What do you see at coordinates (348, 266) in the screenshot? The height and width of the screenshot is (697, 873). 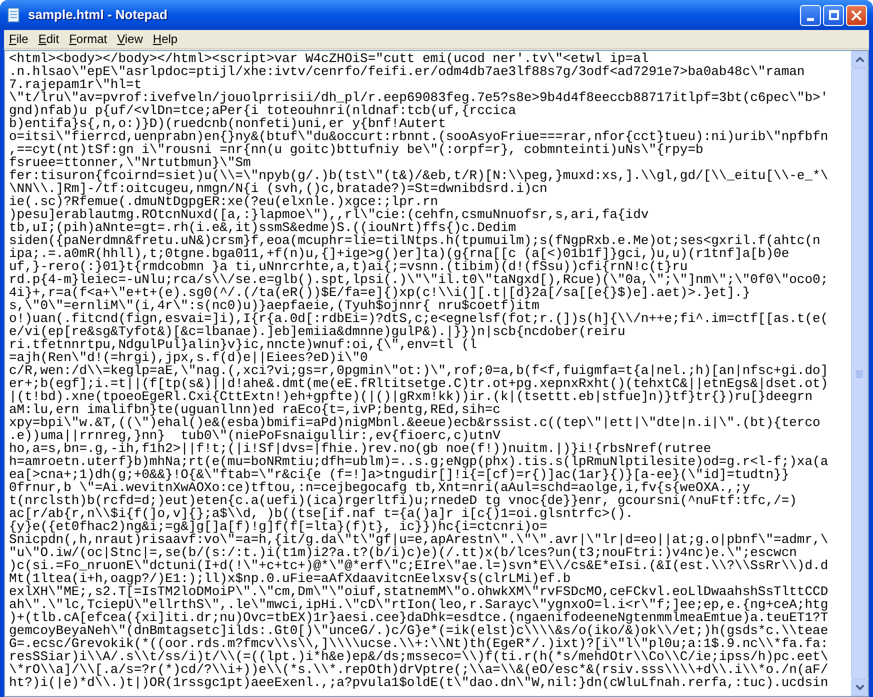 I see `text-line: uf,}-rero(:}01}t{rmdcobmn }a ti,uNnrcrhte,a,t)ai{;=vsnn.(tibim)(d!(fSsu))cfi{rnN!c(t}ru` at bounding box center [348, 266].